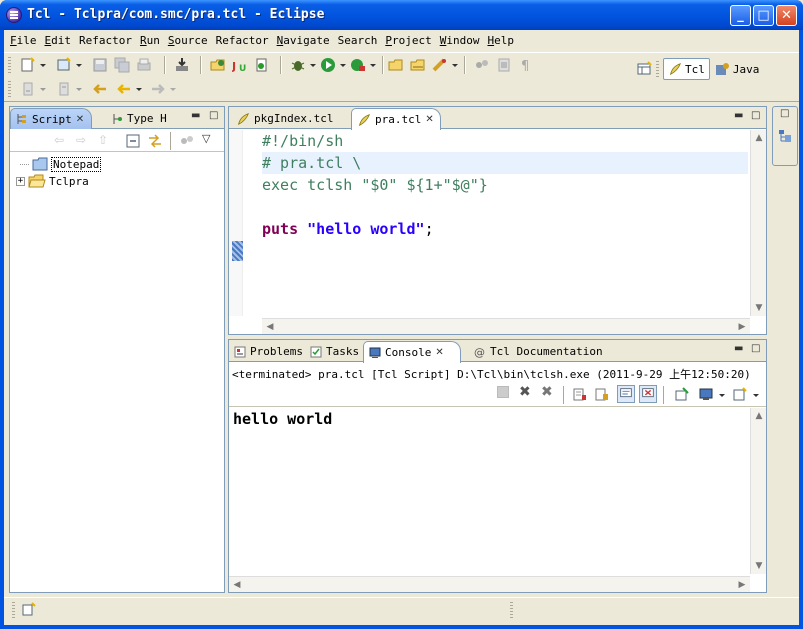 Image resolution: width=803 pixels, height=629 pixels. Describe the element at coordinates (706, 394) in the screenshot. I see `display-console-icon` at that location.